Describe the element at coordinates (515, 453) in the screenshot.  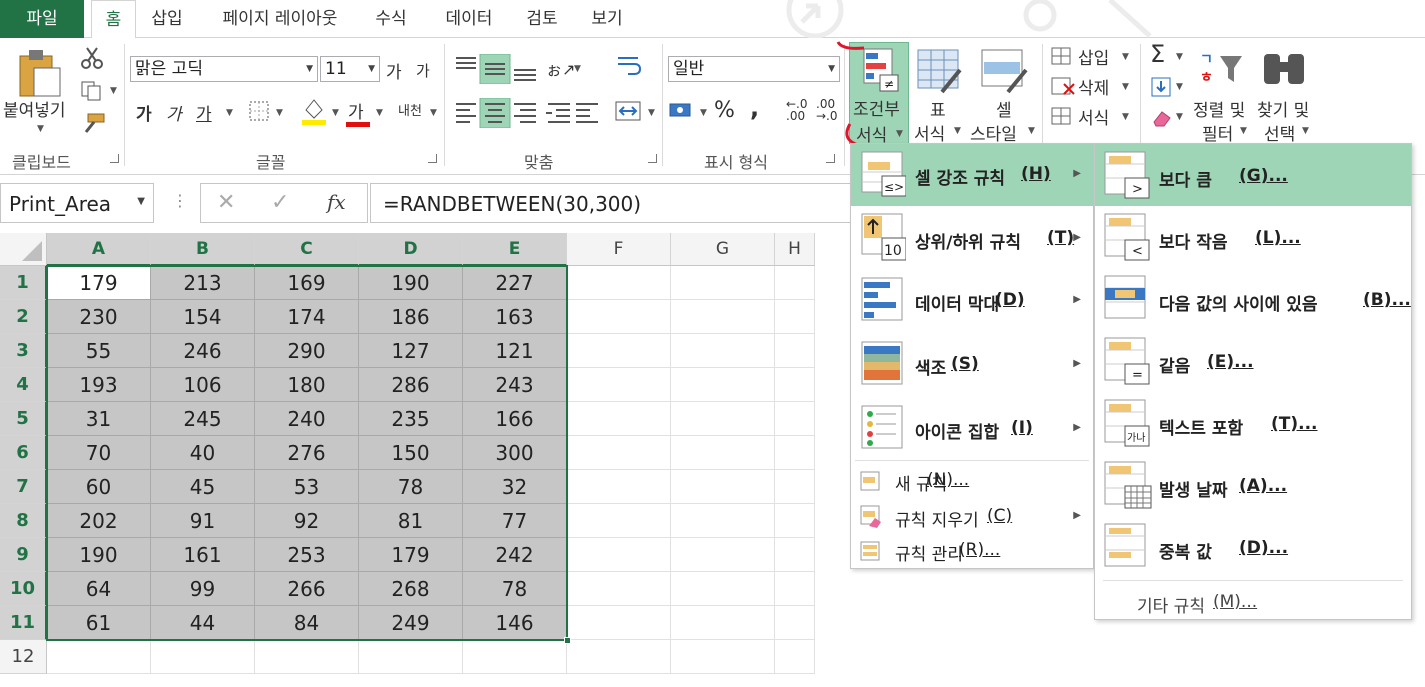
I see `table-cell: 300` at that location.